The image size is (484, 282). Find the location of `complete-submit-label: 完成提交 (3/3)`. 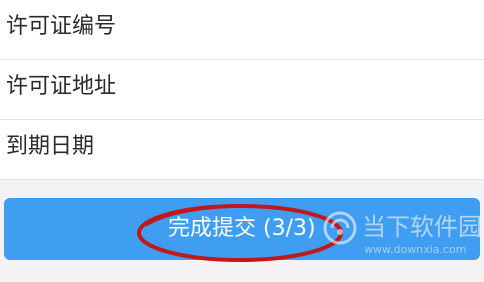

complete-submit-label: 完成提交 (3/3) is located at coordinates (242, 228).